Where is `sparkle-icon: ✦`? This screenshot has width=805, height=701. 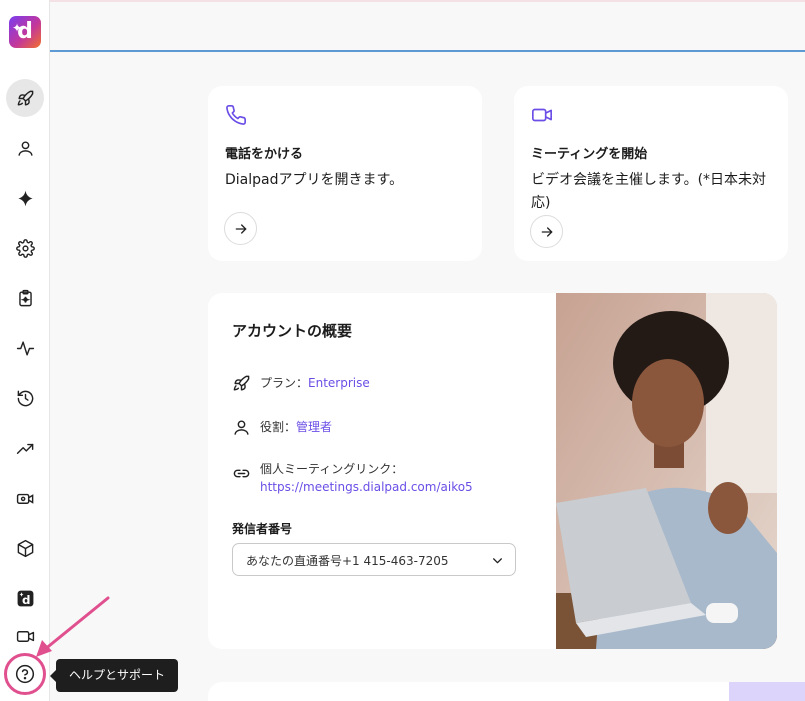 sparkle-icon: ✦ is located at coordinates (17, 28).